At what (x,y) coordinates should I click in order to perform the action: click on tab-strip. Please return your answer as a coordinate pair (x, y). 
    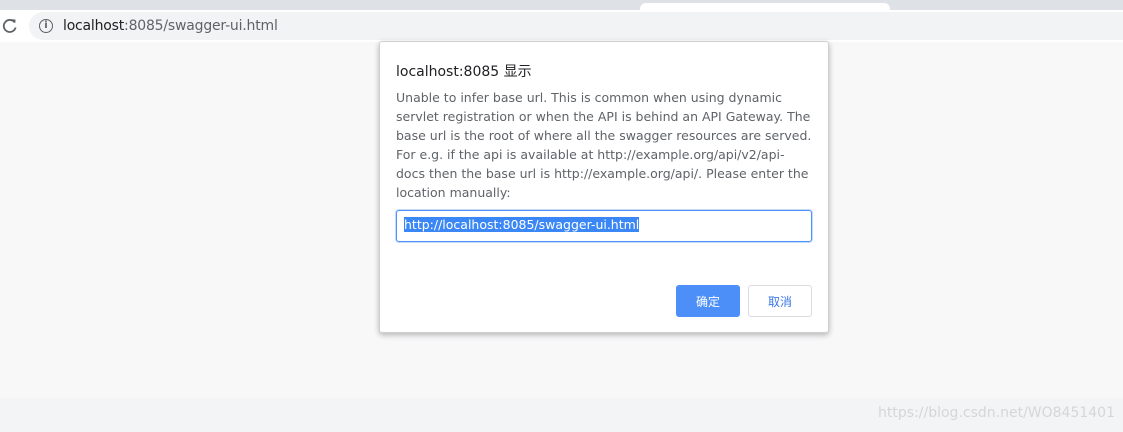
    Looking at the image, I should click on (561, 5).